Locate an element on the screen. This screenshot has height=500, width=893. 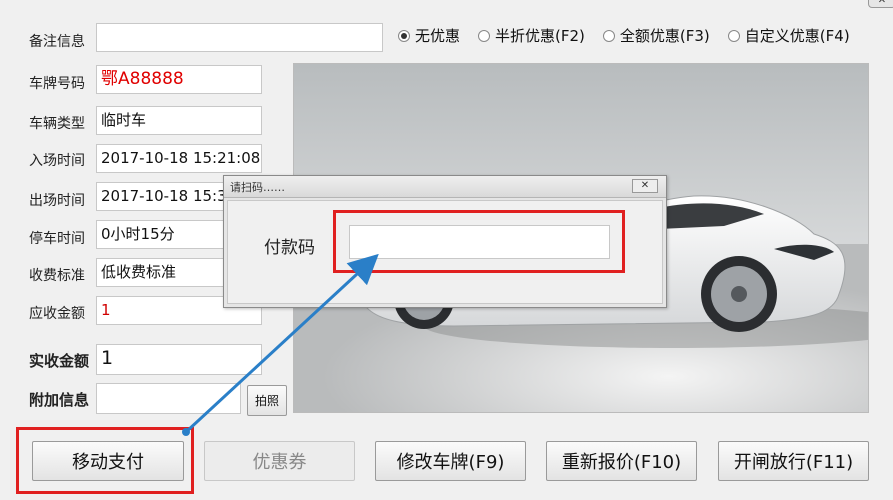
discount-none-label: 无优惠 is located at coordinates (438, 36).